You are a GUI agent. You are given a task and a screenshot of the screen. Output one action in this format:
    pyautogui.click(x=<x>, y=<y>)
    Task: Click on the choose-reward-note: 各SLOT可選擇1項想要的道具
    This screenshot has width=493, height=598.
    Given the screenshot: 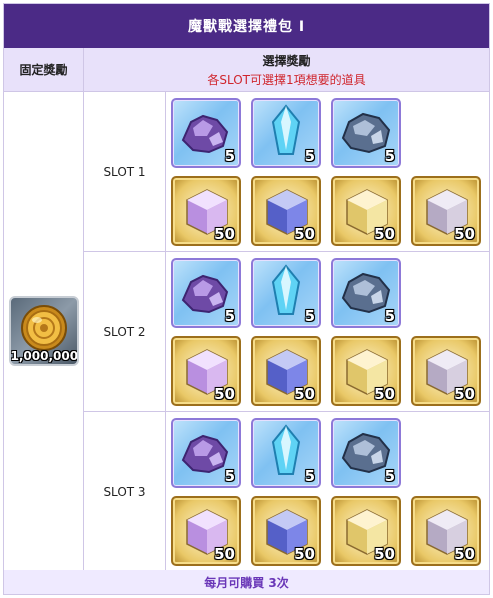 What is the action you would take?
    pyautogui.click(x=286, y=79)
    